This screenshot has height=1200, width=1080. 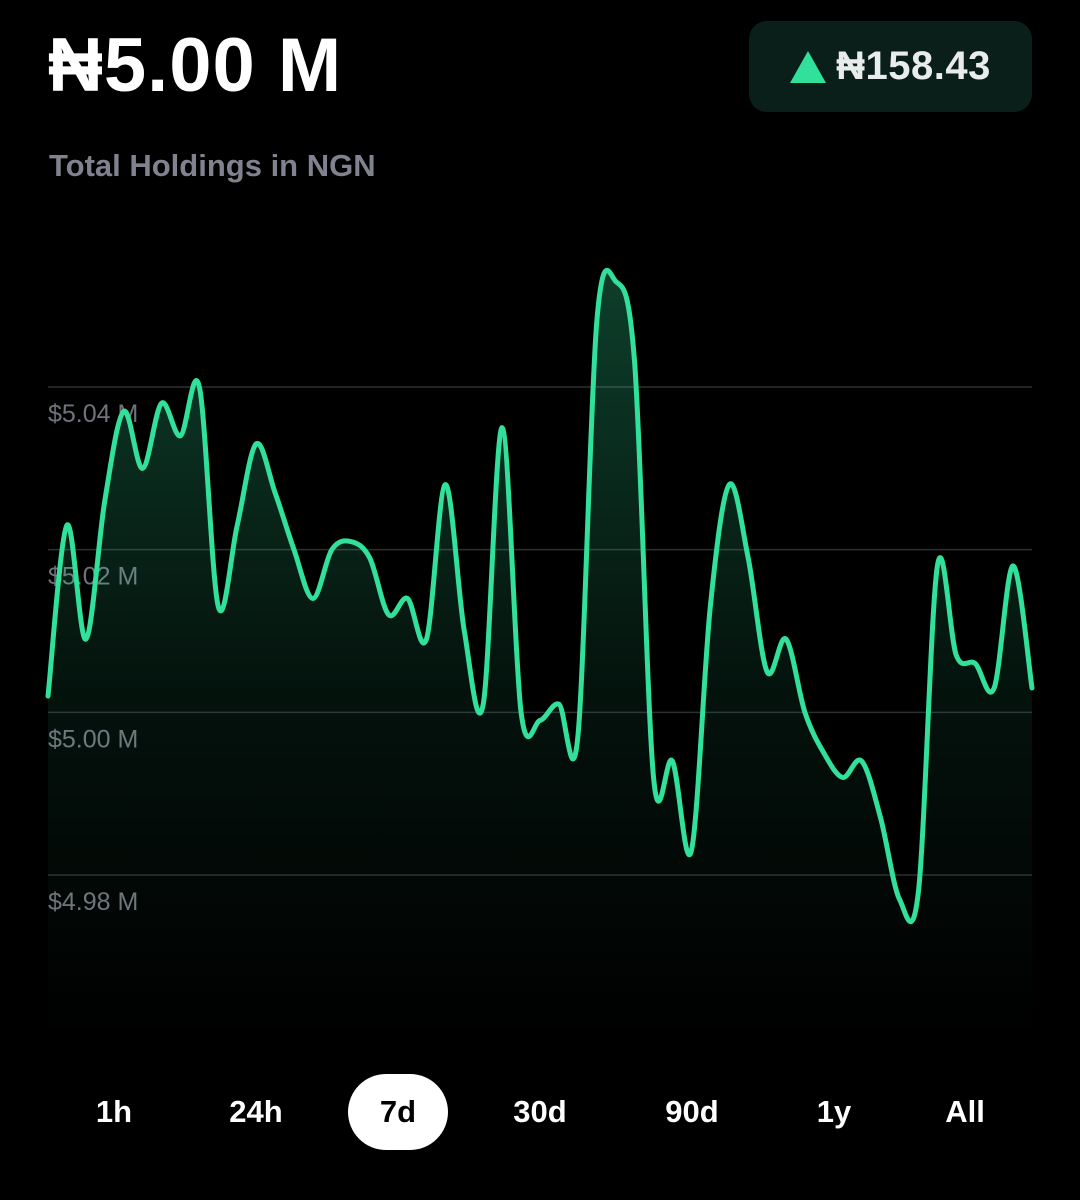 I want to click on timeframe-selector: 1h 24h 7d 30d 90d 1y All, so click(x=540, y=1112).